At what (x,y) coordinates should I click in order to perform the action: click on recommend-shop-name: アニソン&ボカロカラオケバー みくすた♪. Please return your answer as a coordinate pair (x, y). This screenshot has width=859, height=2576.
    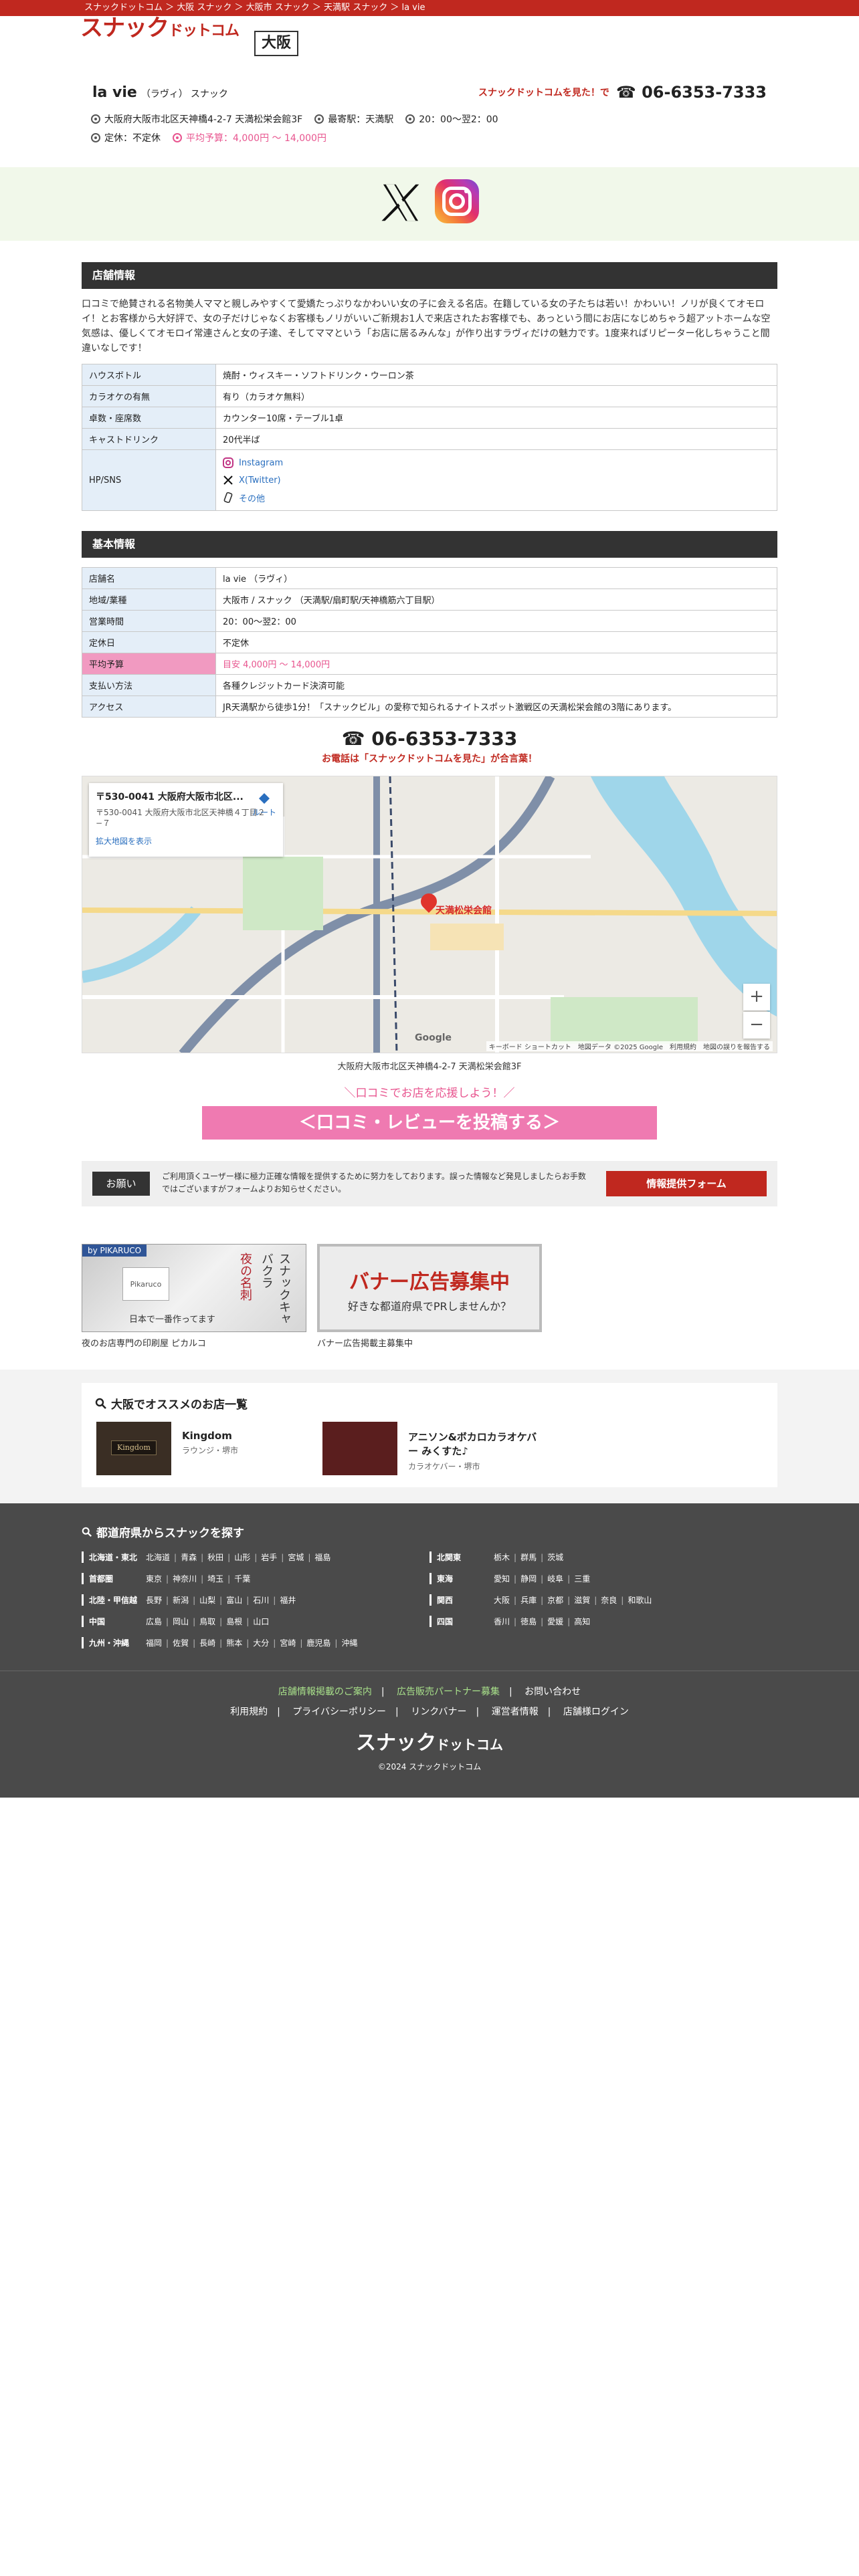
    Looking at the image, I should click on (475, 1444).